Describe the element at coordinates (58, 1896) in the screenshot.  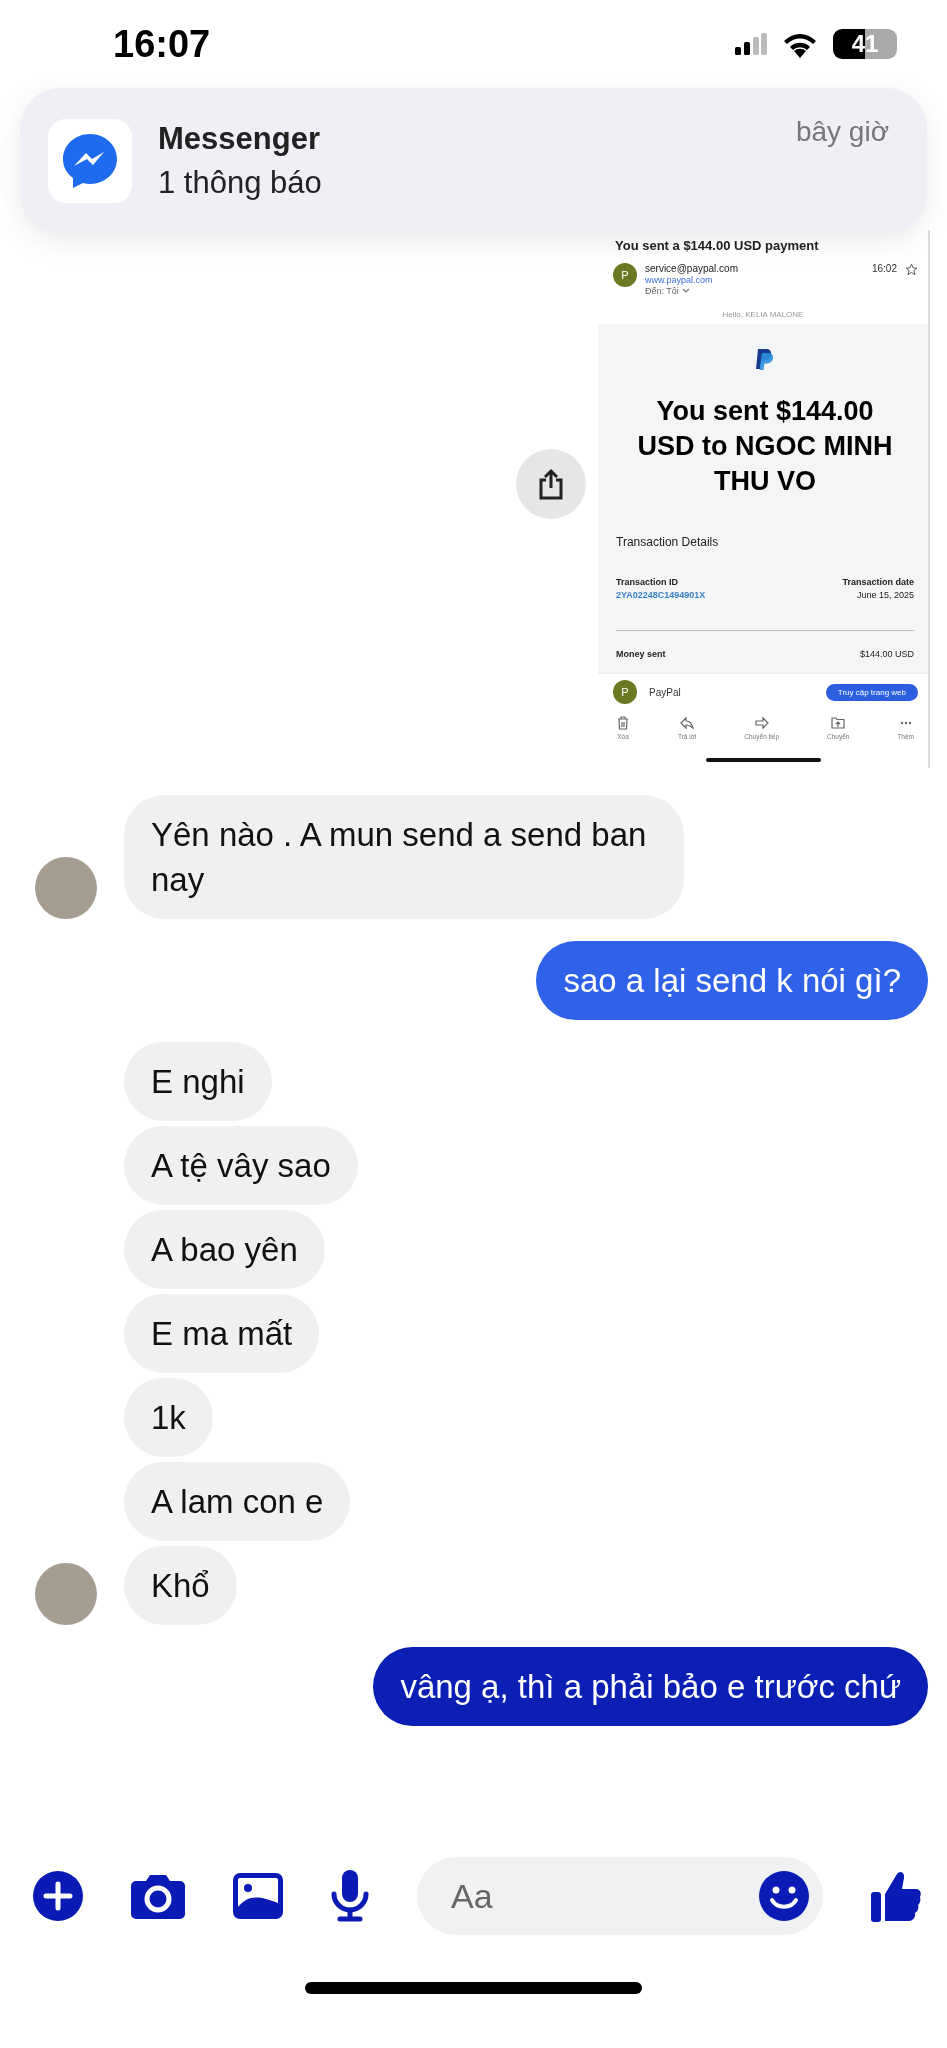
I see `plus-icon` at that location.